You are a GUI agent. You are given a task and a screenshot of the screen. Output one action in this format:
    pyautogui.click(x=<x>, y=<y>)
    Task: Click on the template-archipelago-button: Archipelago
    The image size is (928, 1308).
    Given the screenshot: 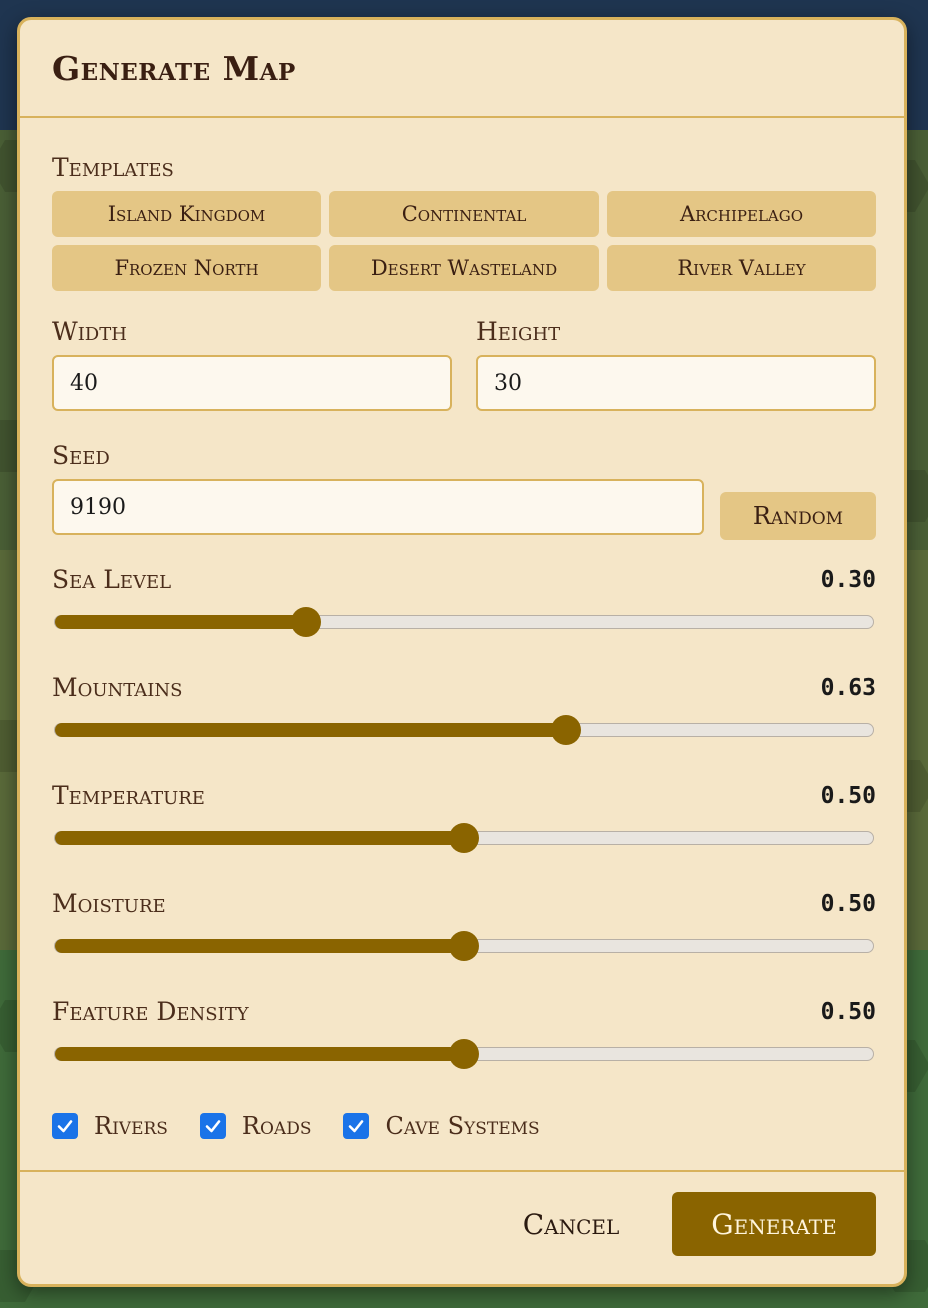 What is the action you would take?
    pyautogui.click(x=741, y=214)
    